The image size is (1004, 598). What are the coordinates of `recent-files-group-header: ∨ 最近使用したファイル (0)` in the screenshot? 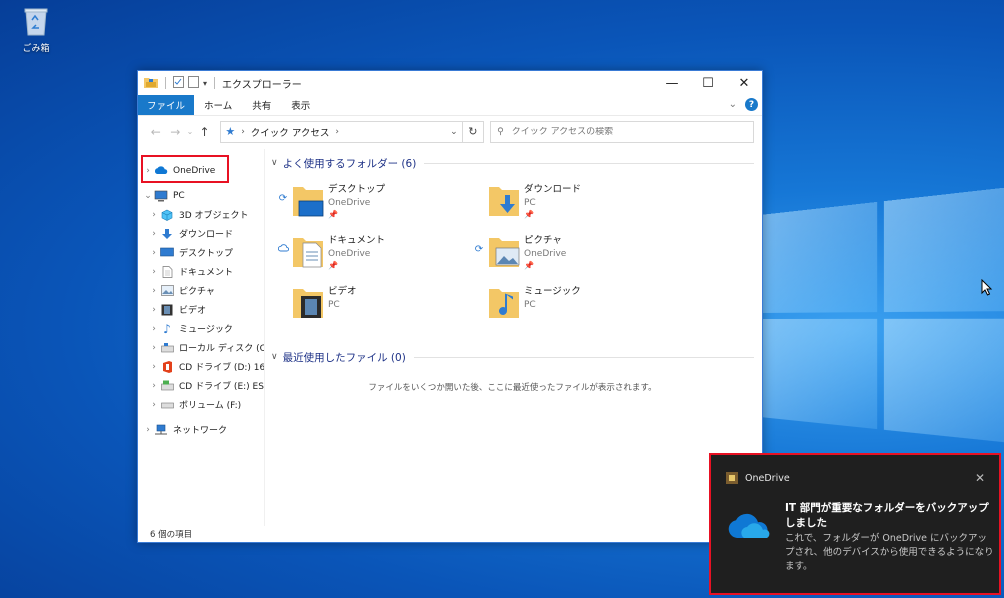 It's located at (512, 357).